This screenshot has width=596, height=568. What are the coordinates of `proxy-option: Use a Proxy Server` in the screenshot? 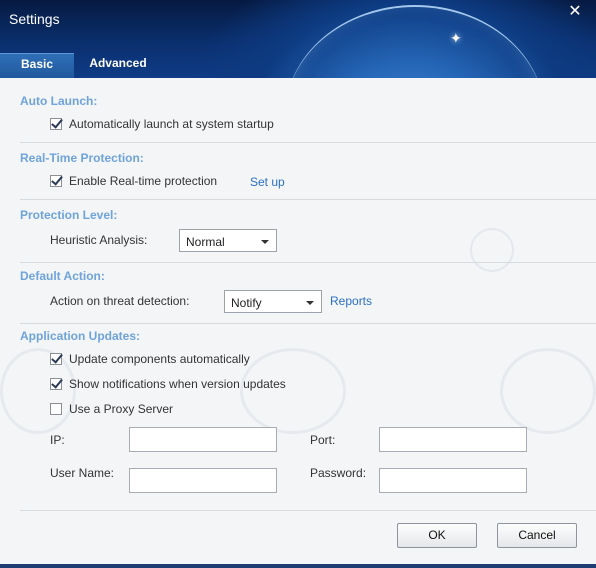 It's located at (111, 409).